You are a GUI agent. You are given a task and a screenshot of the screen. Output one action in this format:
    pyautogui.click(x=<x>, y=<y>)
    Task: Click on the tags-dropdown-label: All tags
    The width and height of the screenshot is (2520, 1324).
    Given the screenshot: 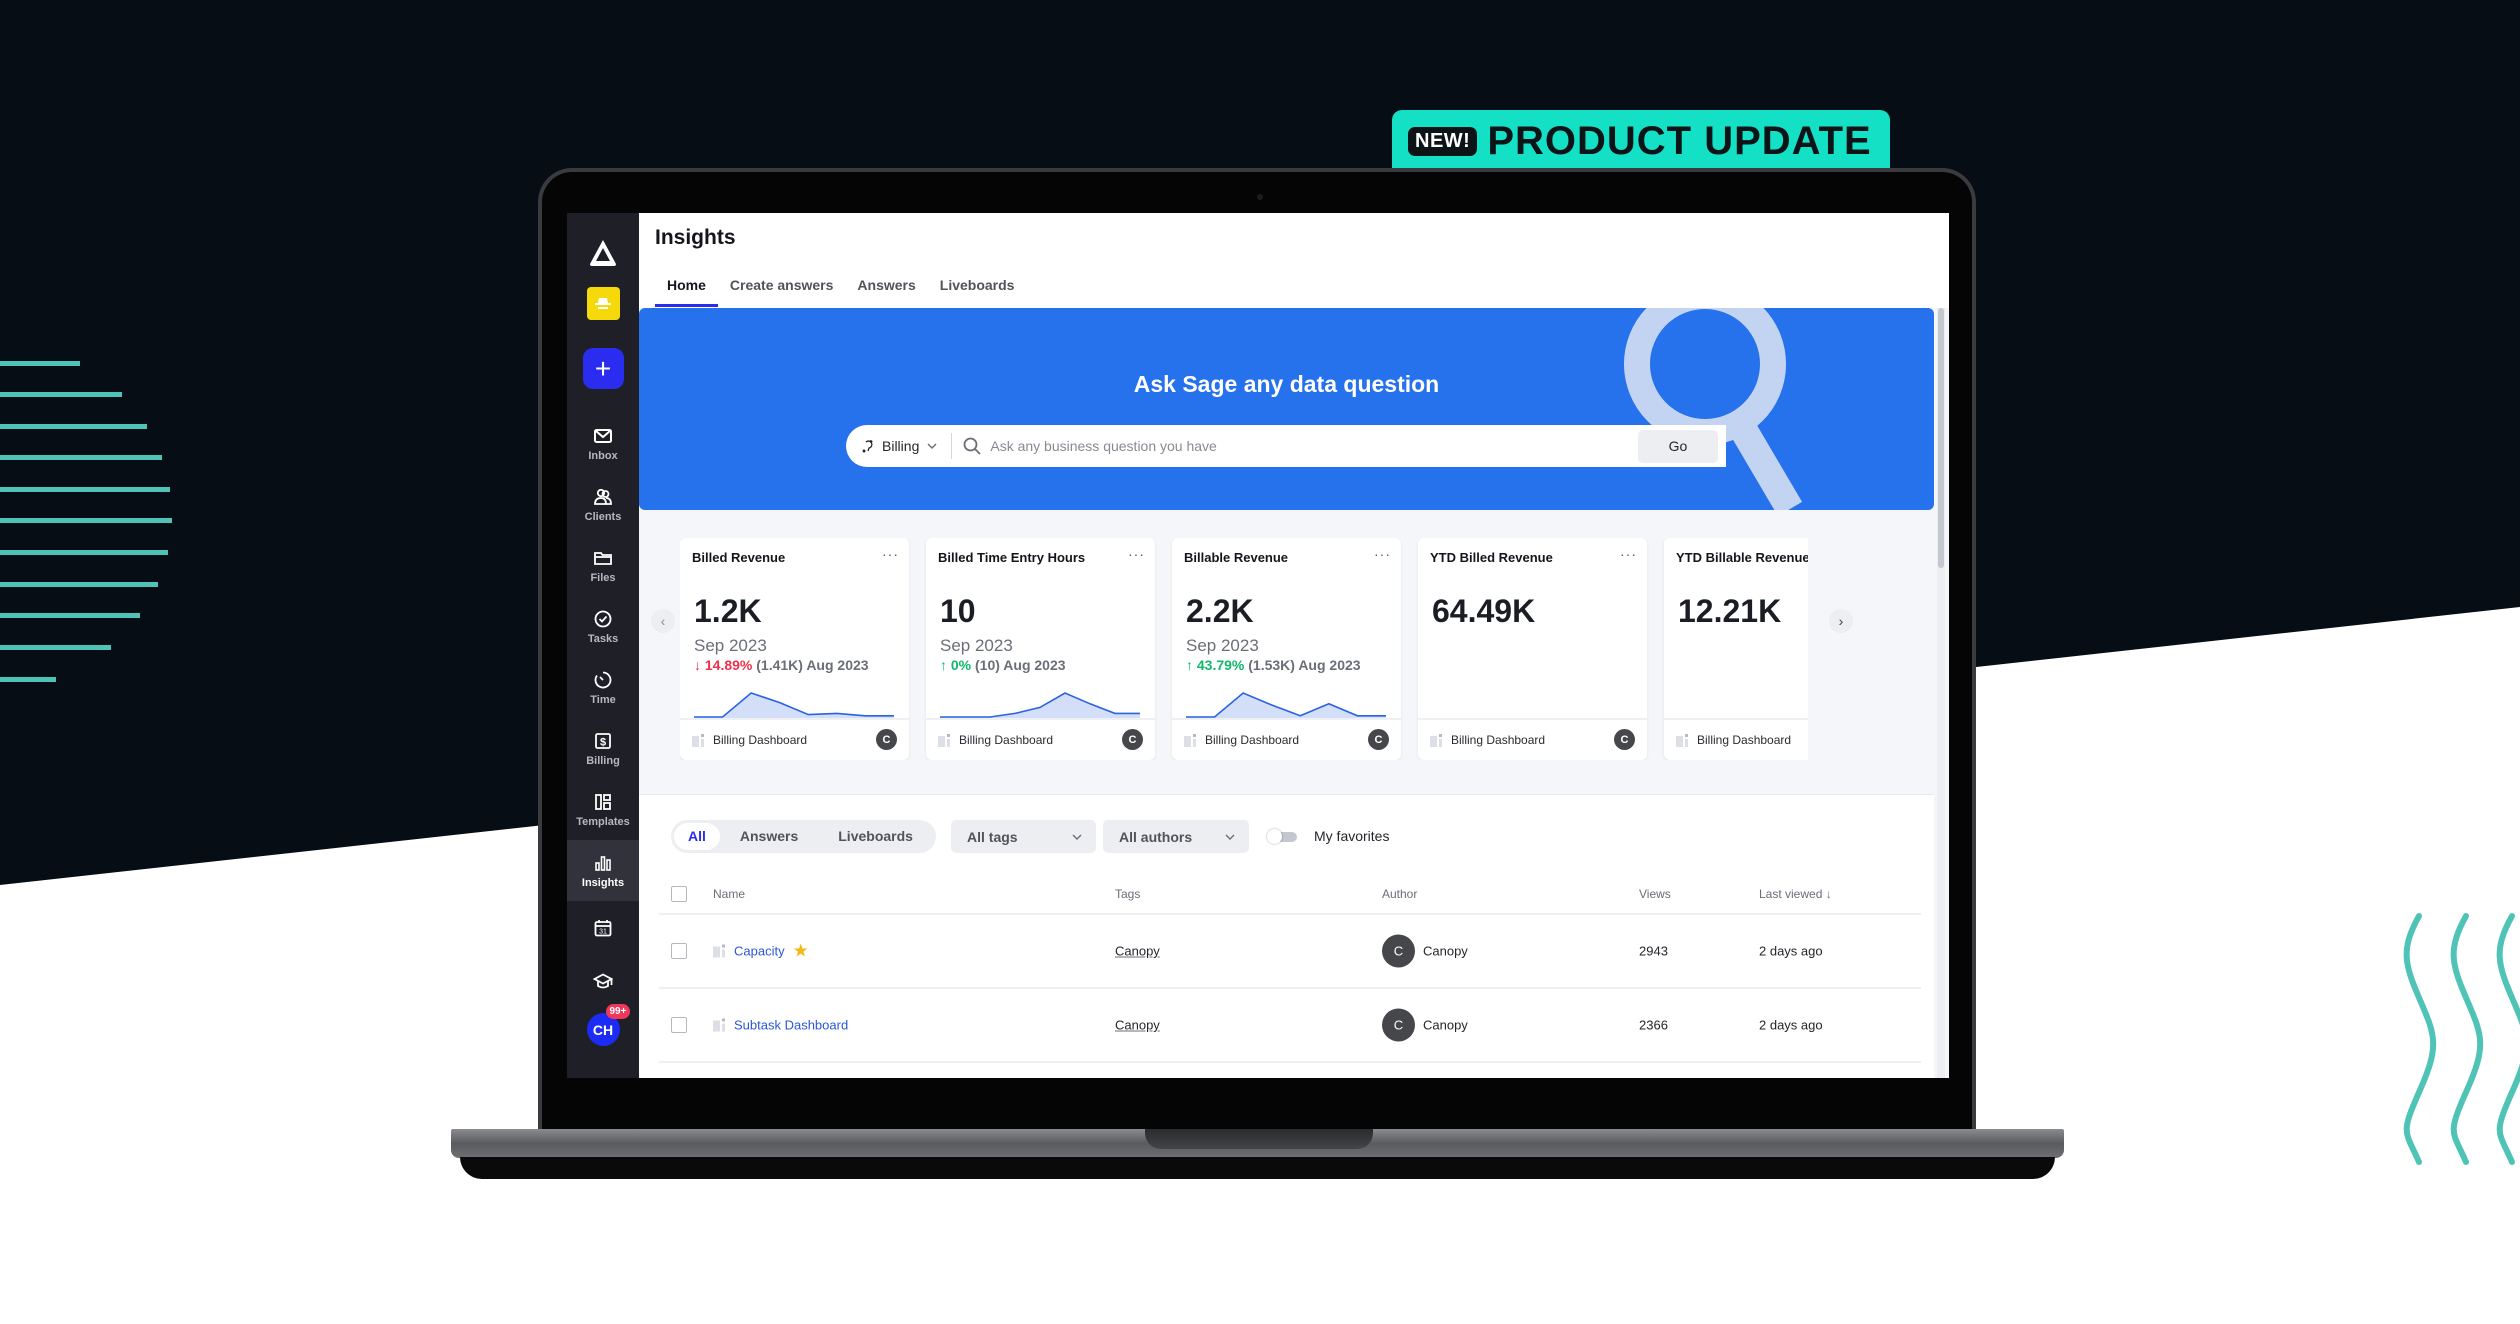 What is the action you would take?
    pyautogui.click(x=992, y=836)
    